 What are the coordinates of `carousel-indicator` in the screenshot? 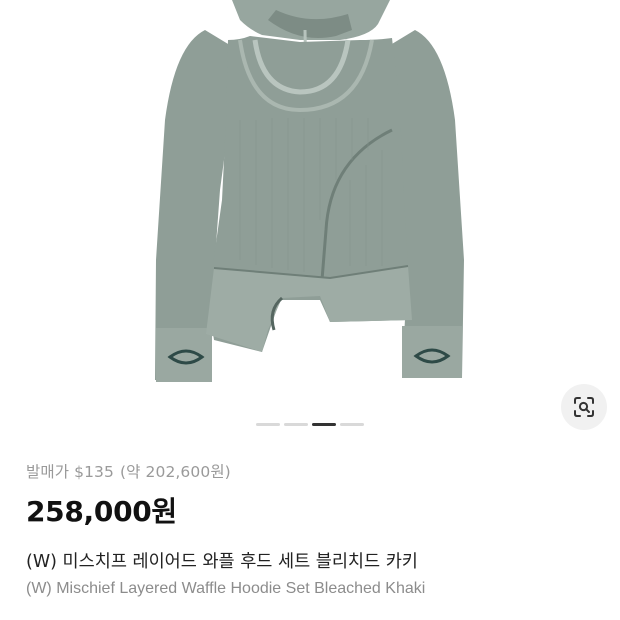 It's located at (310, 424).